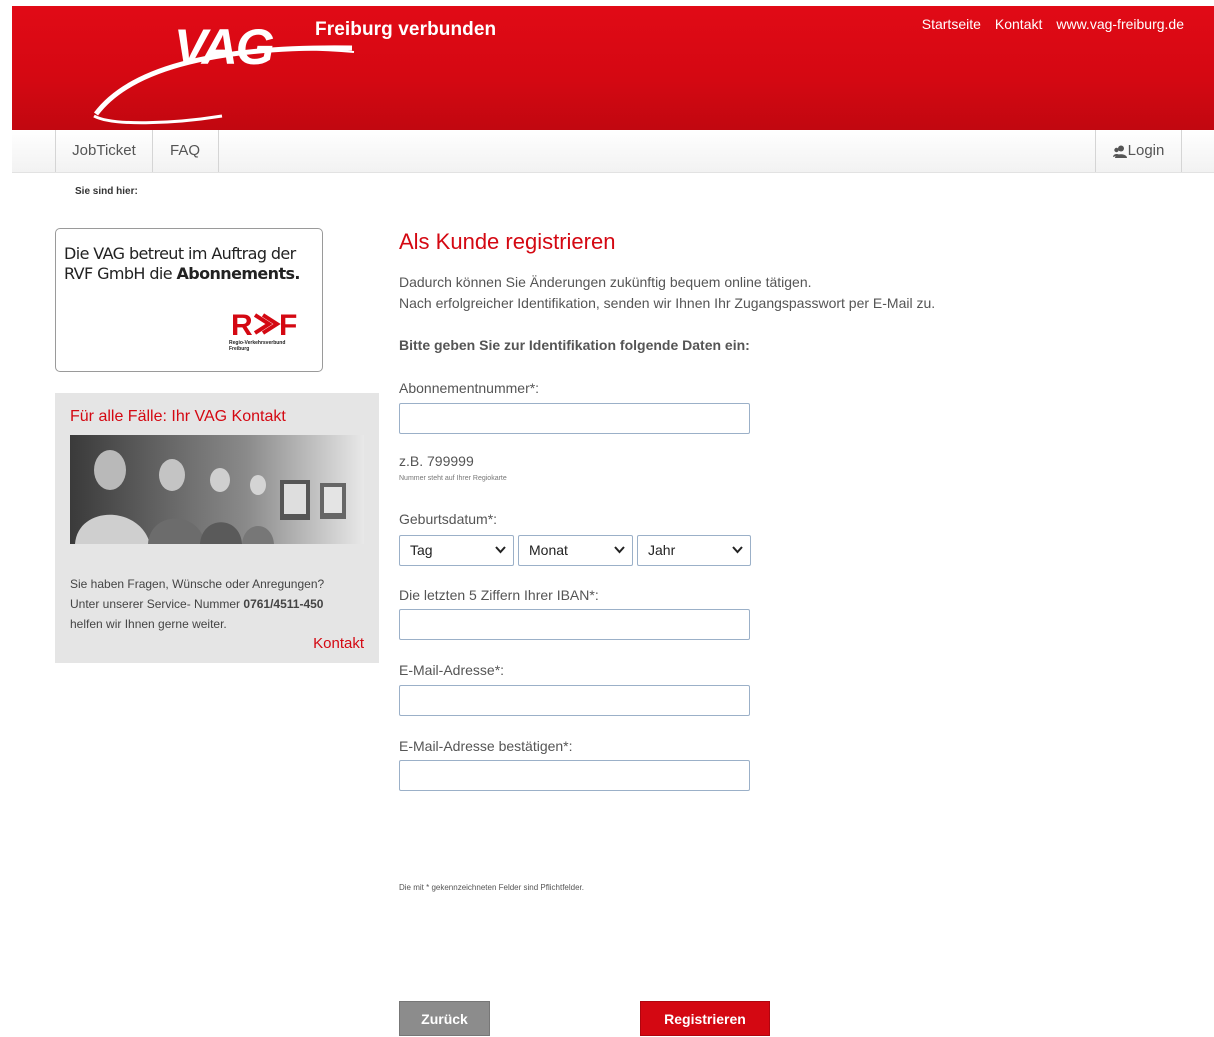 The image size is (1214, 1037). What do you see at coordinates (288, 325) in the screenshot?
I see `rvf-logo-f: F` at bounding box center [288, 325].